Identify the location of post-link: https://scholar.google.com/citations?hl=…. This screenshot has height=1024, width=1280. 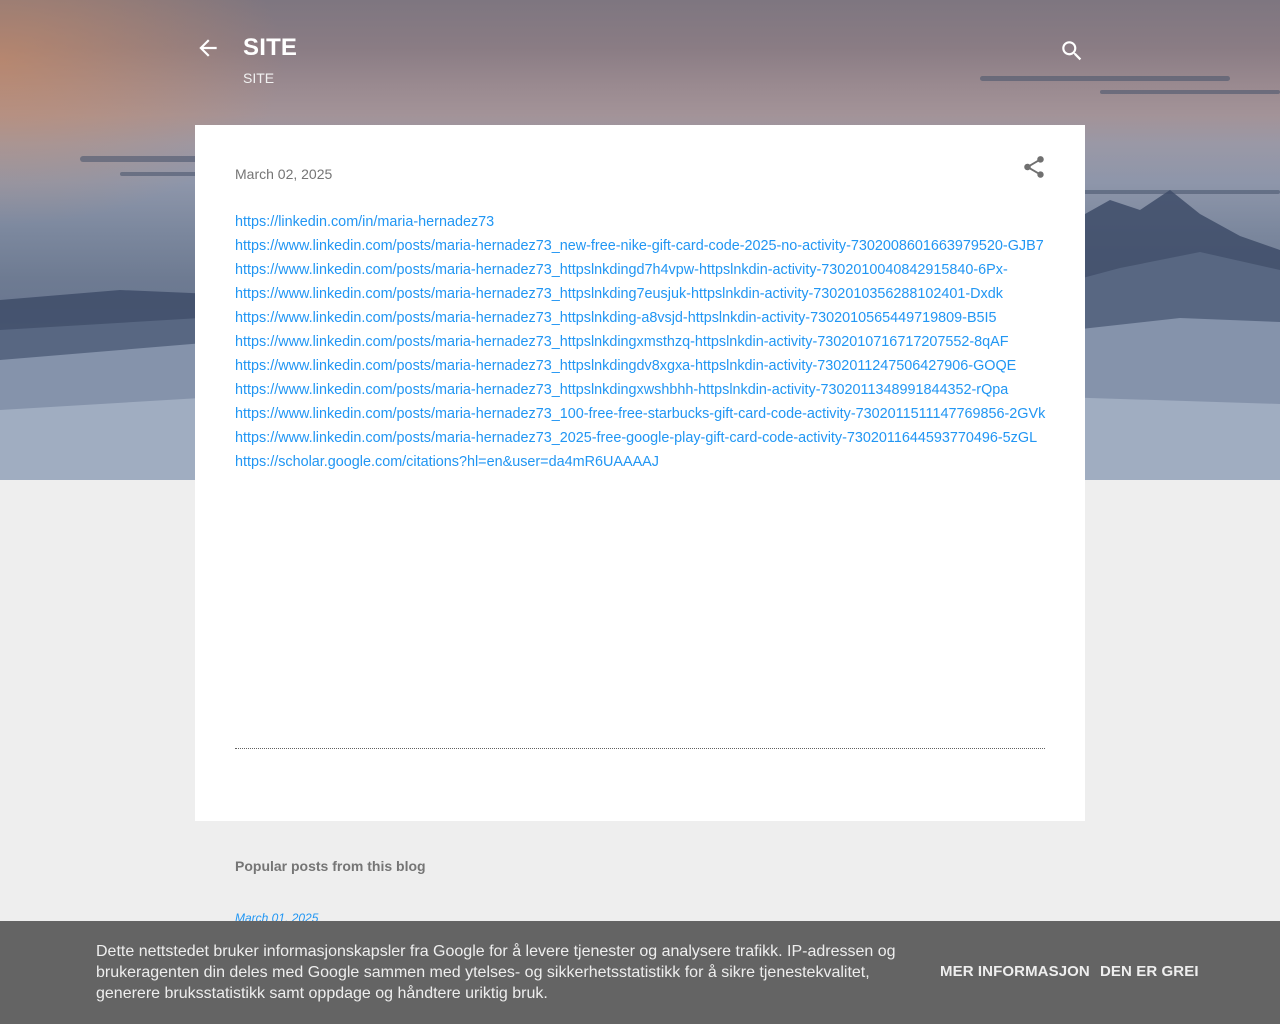
(641, 462).